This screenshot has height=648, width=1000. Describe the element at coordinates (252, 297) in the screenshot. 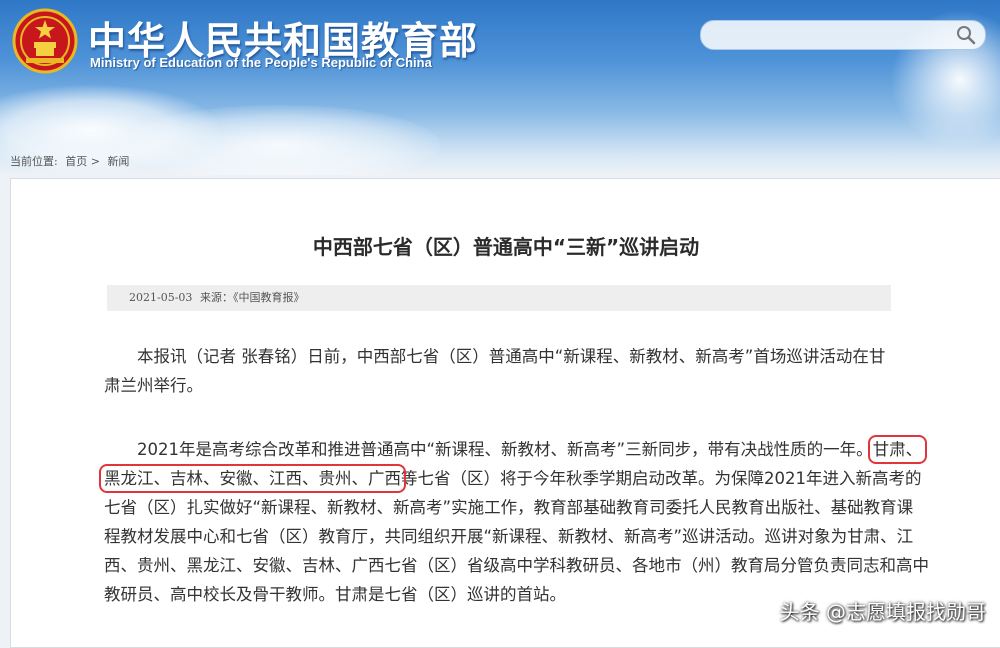

I see `article-source: 来源：《中国教育报》` at that location.